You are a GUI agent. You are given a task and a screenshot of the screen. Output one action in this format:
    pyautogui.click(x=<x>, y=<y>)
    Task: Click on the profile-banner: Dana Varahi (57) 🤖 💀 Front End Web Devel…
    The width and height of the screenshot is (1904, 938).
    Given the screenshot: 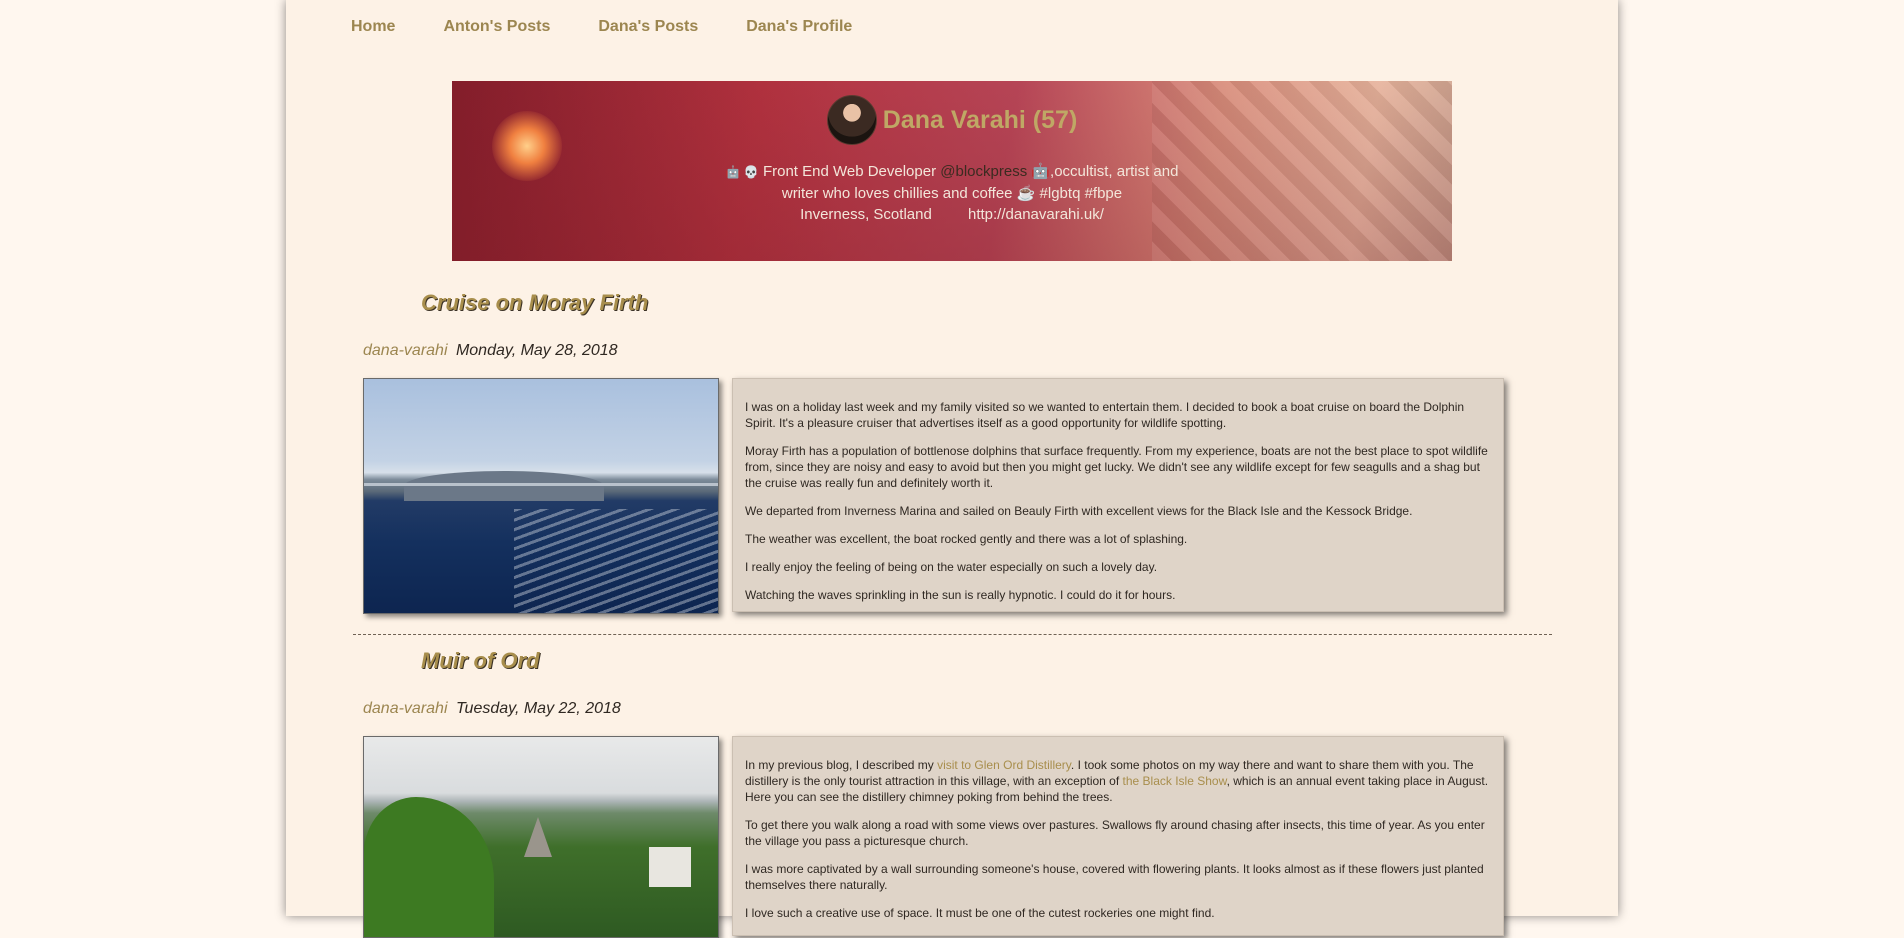 What is the action you would take?
    pyautogui.click(x=952, y=171)
    